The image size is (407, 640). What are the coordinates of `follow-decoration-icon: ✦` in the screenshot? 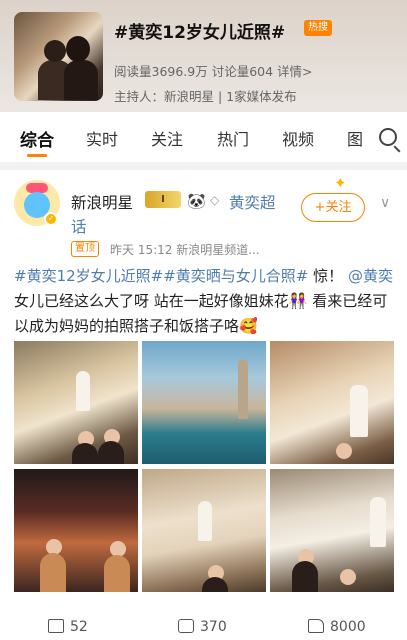 It's located at (340, 183).